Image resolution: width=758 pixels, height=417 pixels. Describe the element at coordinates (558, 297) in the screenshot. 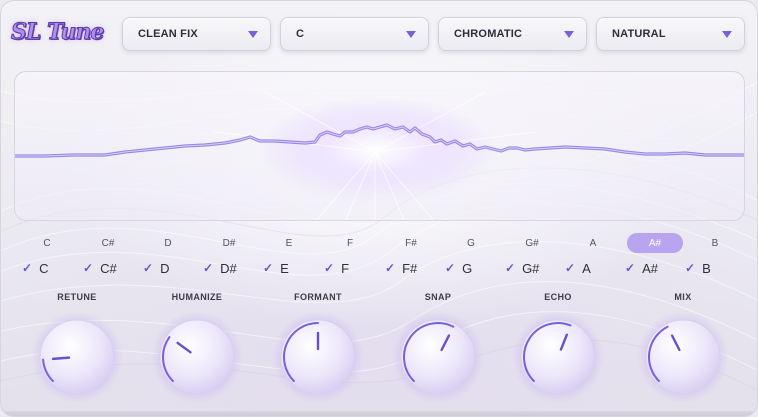

I see `knob-label: ECHO` at that location.